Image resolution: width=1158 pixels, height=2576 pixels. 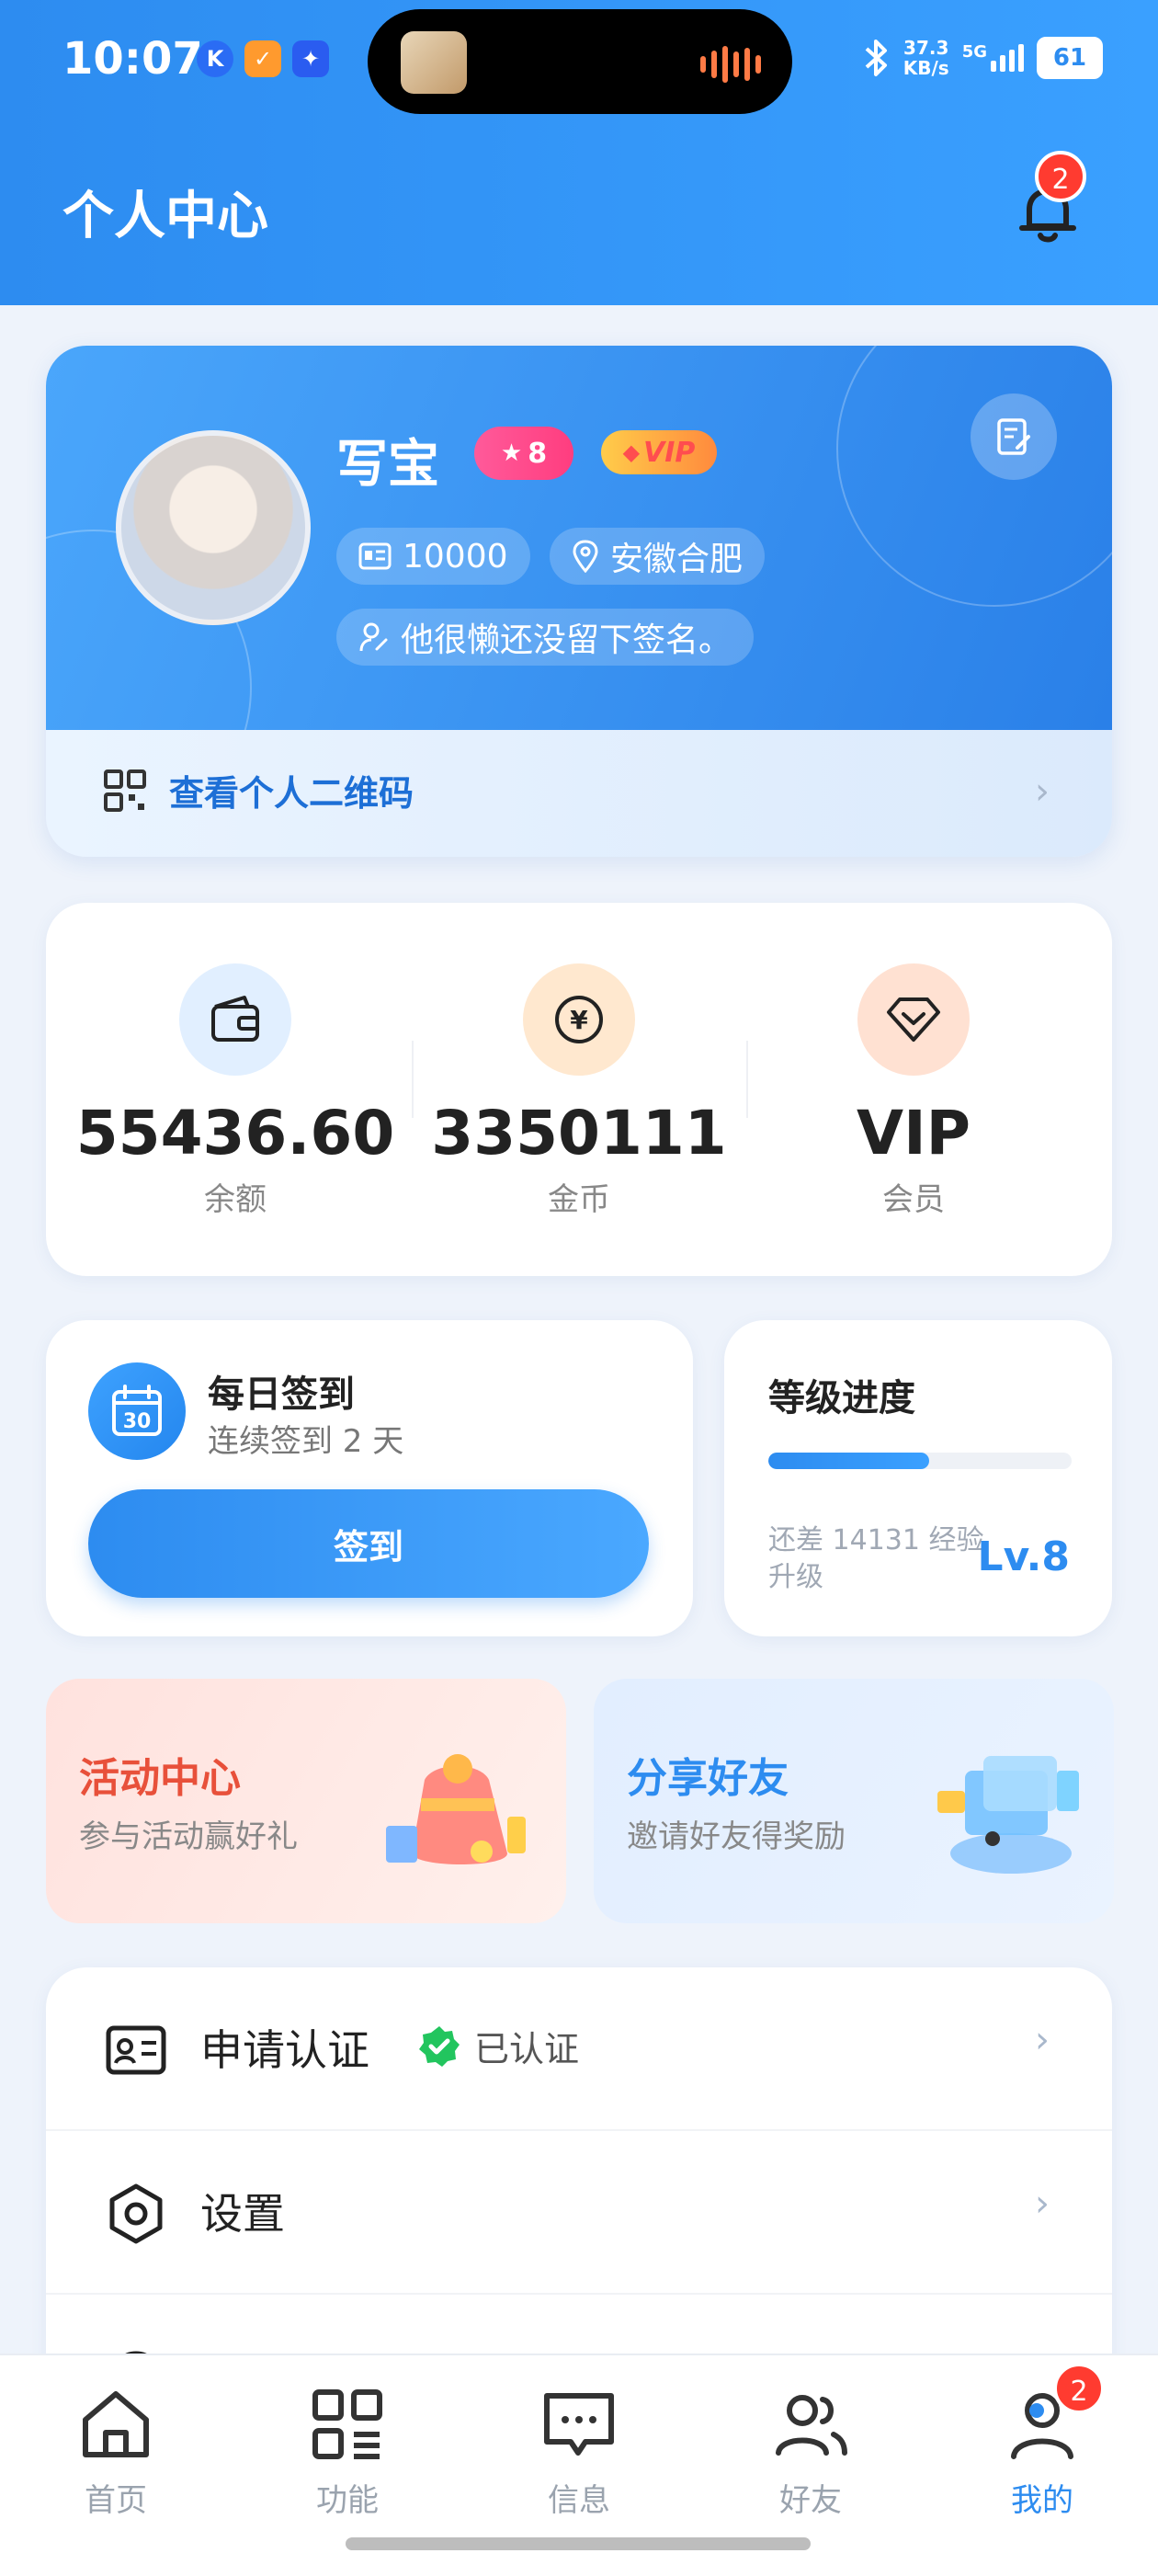 I want to click on settings-icon, so click(x=136, y=2213).